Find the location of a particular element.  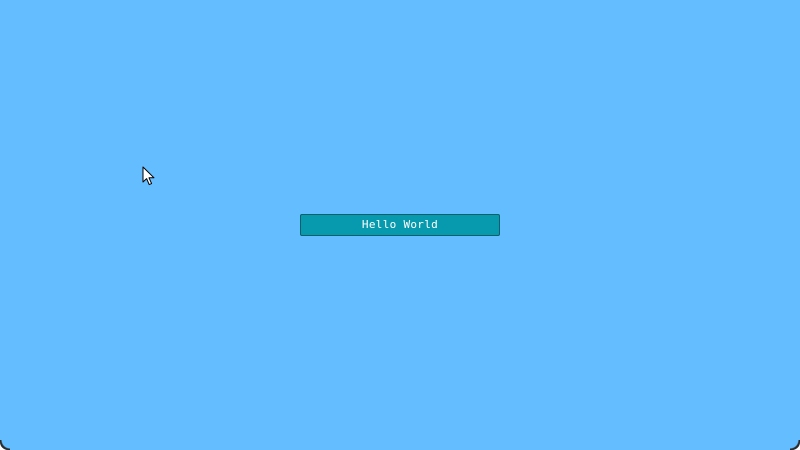

hello-world-button: Hello World is located at coordinates (400, 225).